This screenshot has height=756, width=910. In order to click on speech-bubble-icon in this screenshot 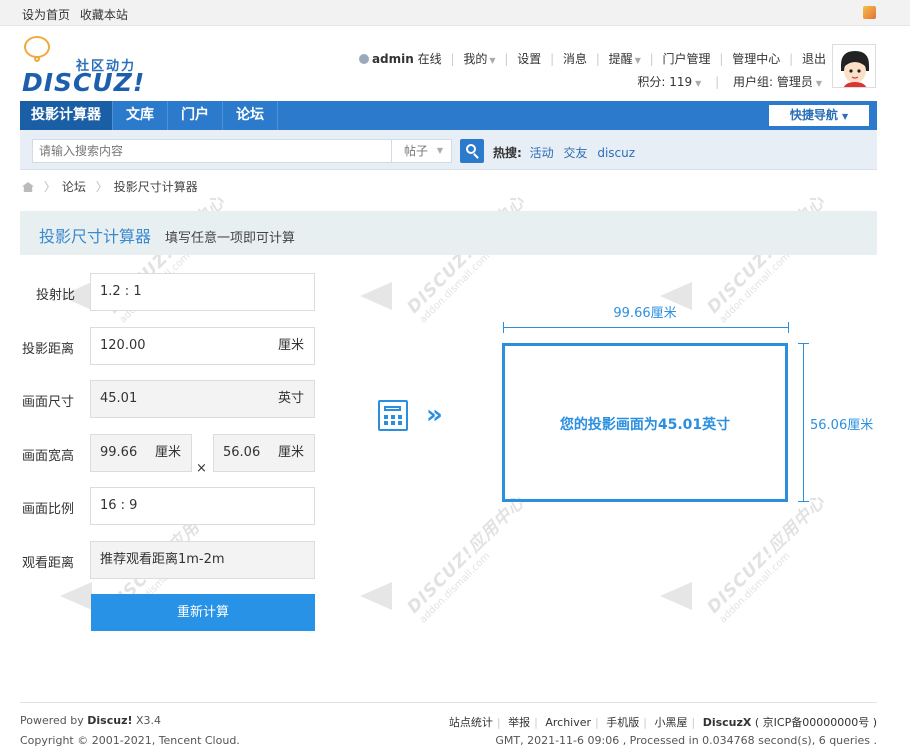, I will do `click(37, 47)`.